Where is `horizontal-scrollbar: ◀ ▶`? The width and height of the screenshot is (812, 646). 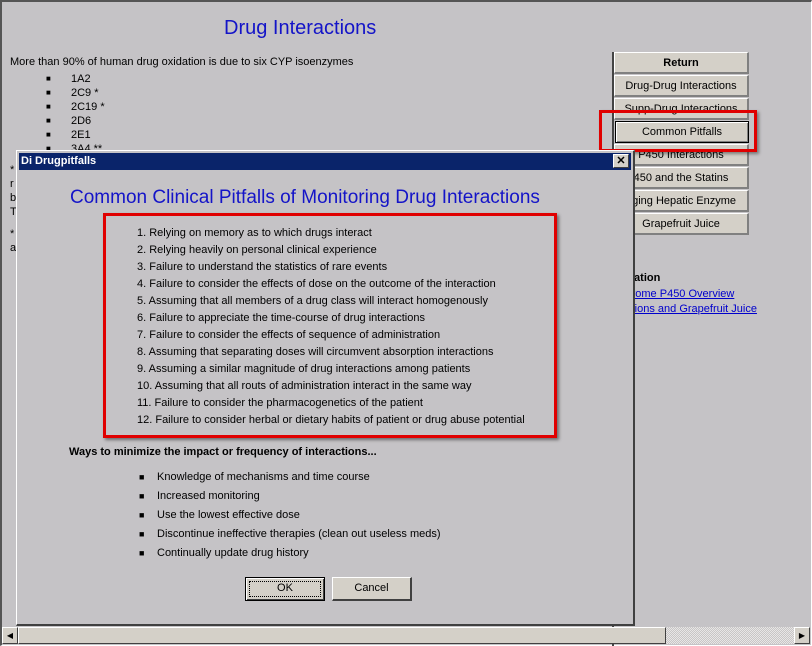 horizontal-scrollbar: ◀ ▶ is located at coordinates (406, 635).